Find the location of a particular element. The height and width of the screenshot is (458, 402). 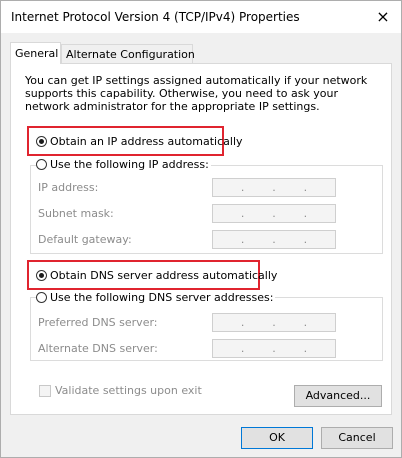

validate-option: Validate settings upon exit is located at coordinates (120, 390).